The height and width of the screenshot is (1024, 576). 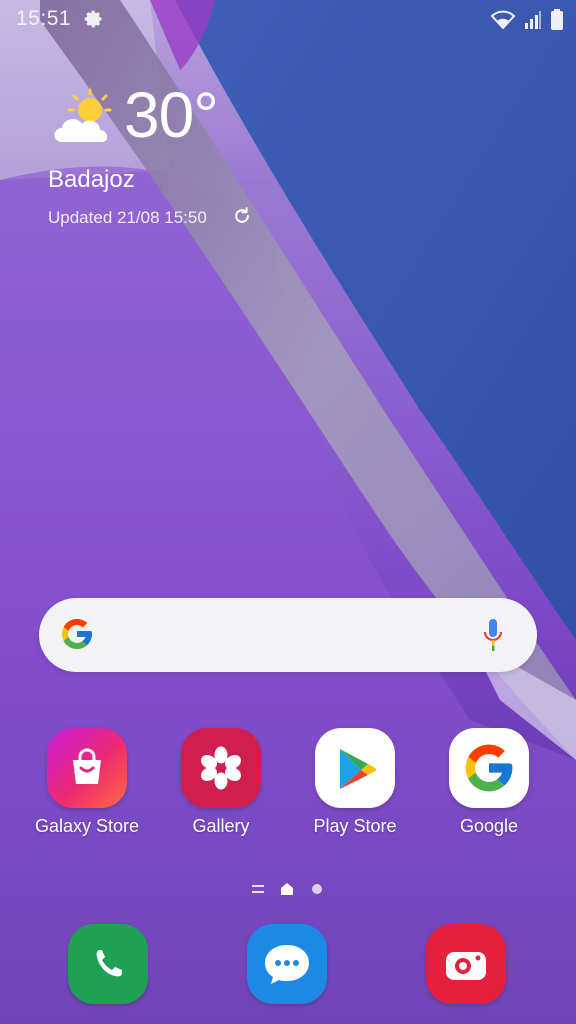 I want to click on temperature: 30°, so click(x=171, y=115).